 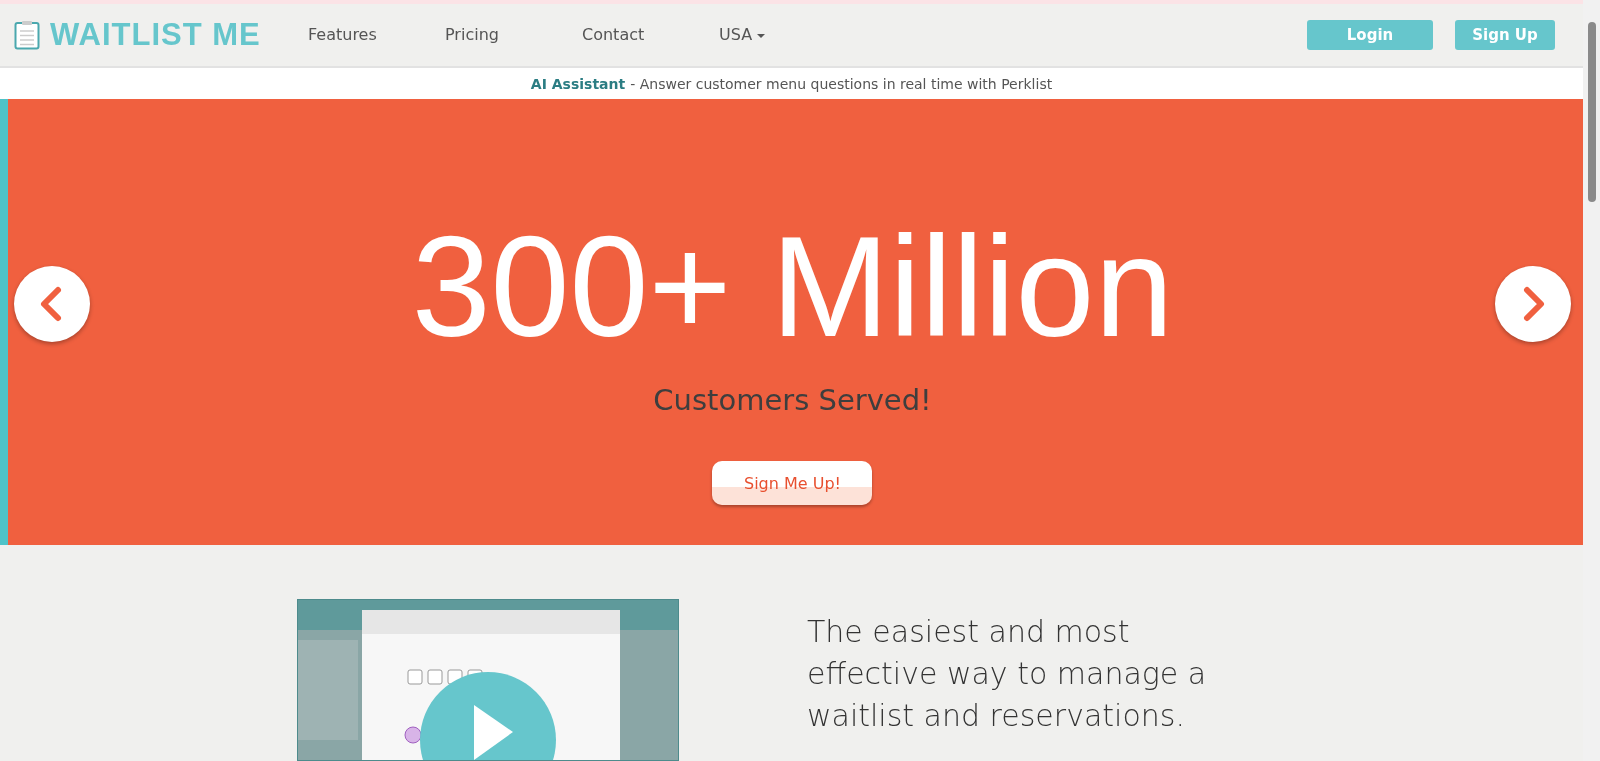 I want to click on announcement-text: - Answer customer menu questions in real time with Perklist, so click(x=841, y=83).